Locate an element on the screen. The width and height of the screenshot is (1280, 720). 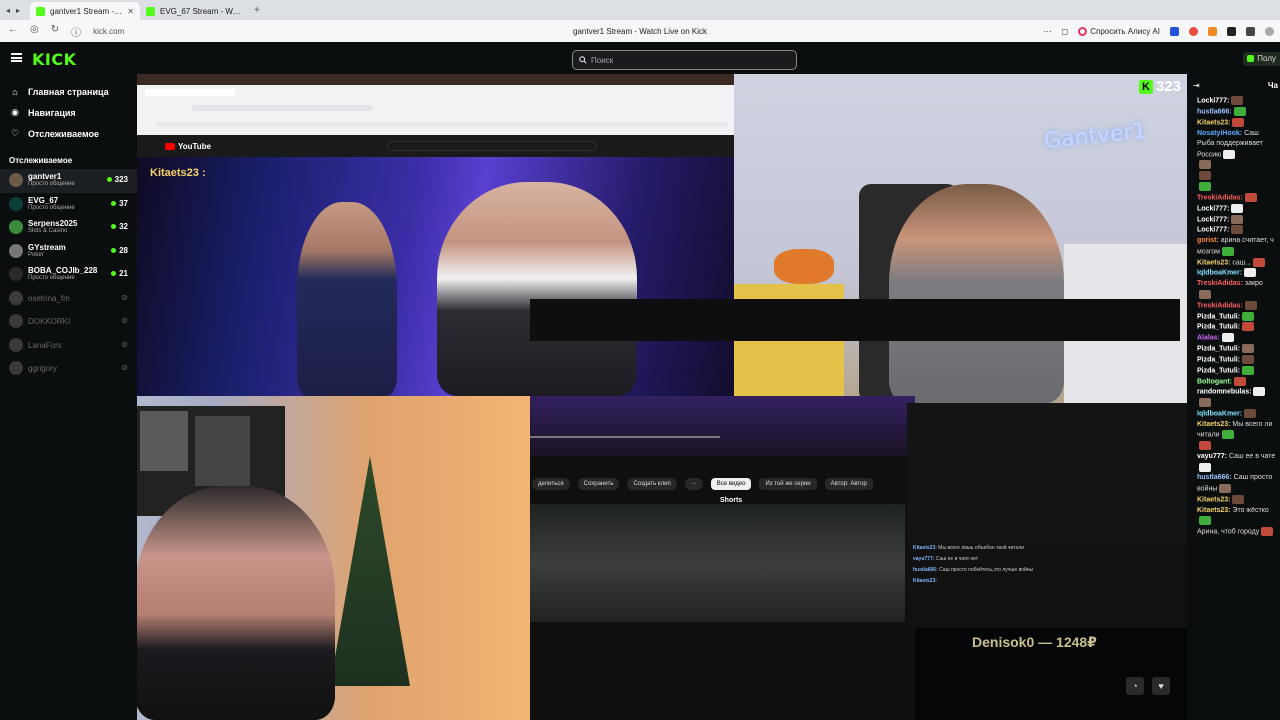
chat-username: NosatyiHook: is located at coordinates (1219, 133).